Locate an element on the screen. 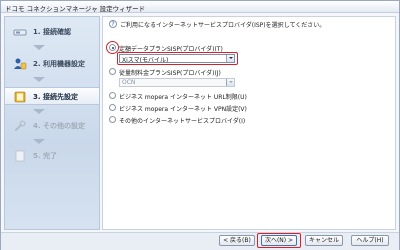 This screenshot has width=400, height=250. metered-isp-select: OCN is located at coordinates (177, 82).